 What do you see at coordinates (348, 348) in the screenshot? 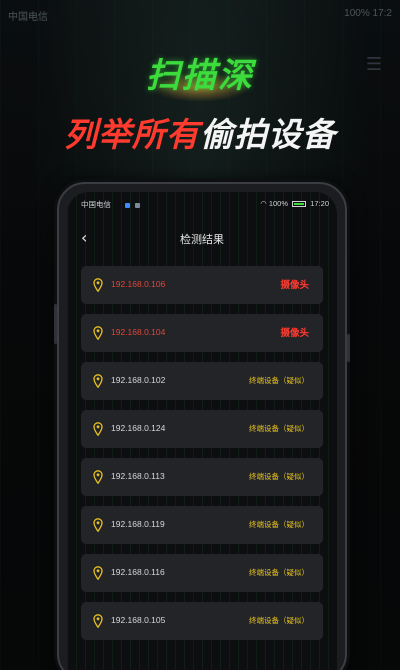
I see `power-button` at bounding box center [348, 348].